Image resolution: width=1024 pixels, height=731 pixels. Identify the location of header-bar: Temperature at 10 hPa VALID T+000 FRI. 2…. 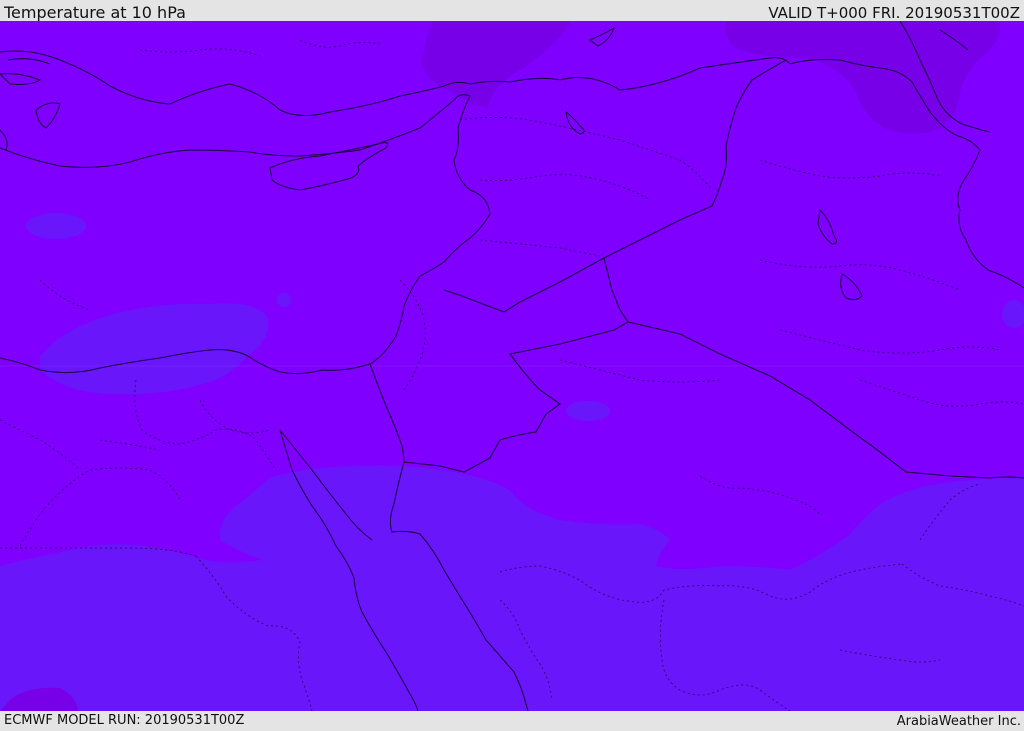
(512, 11).